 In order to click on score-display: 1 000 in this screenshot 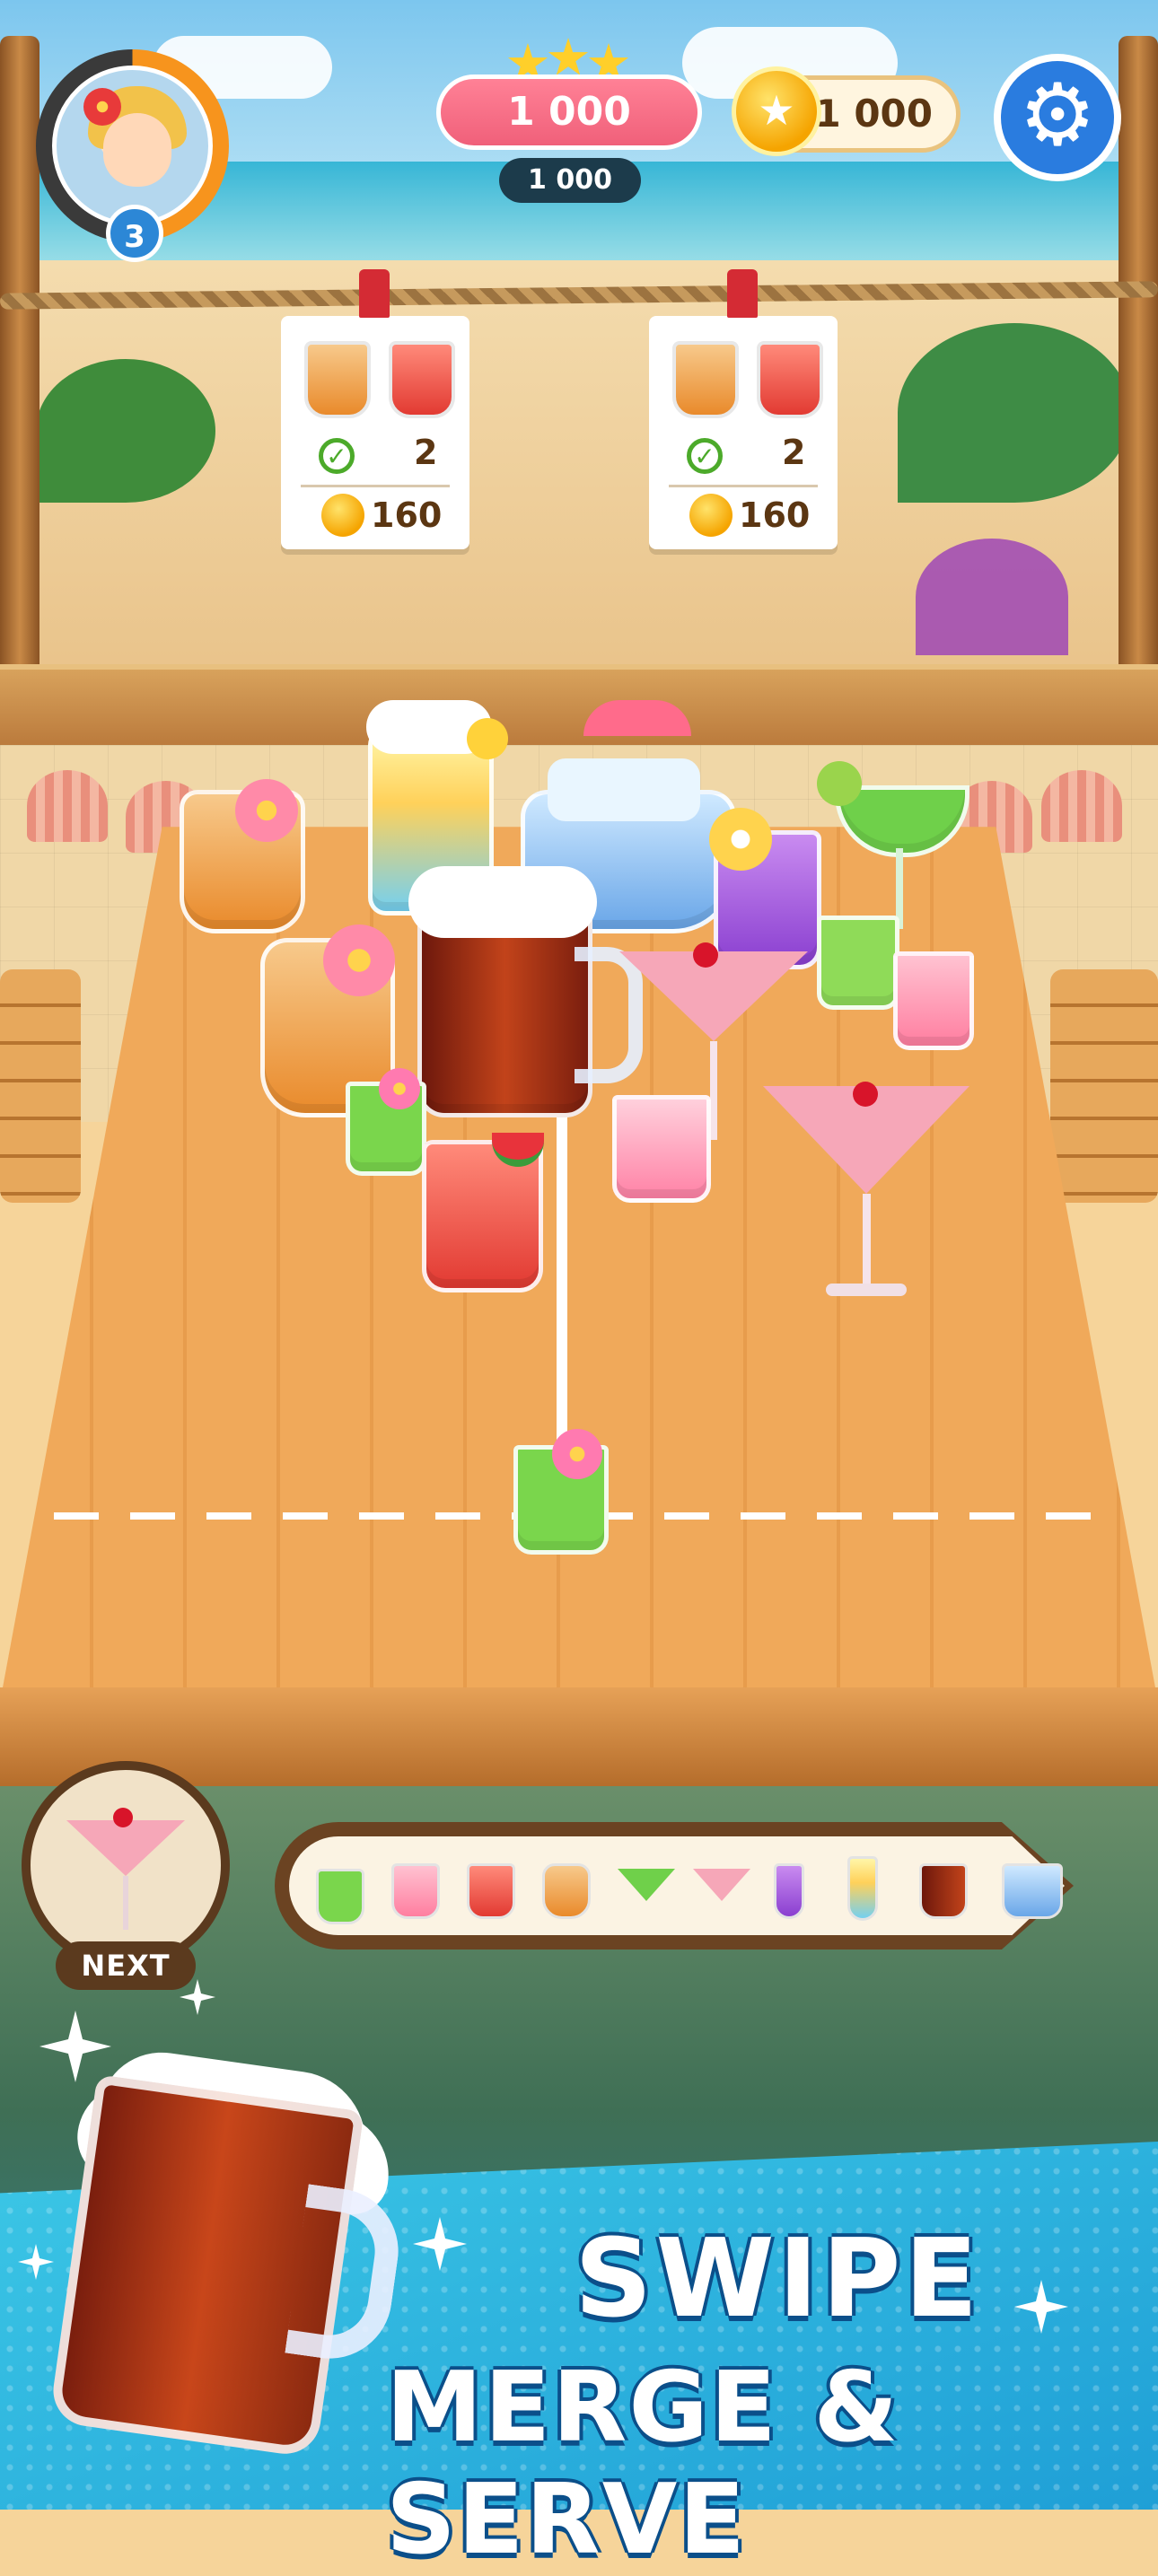, I will do `click(569, 112)`.